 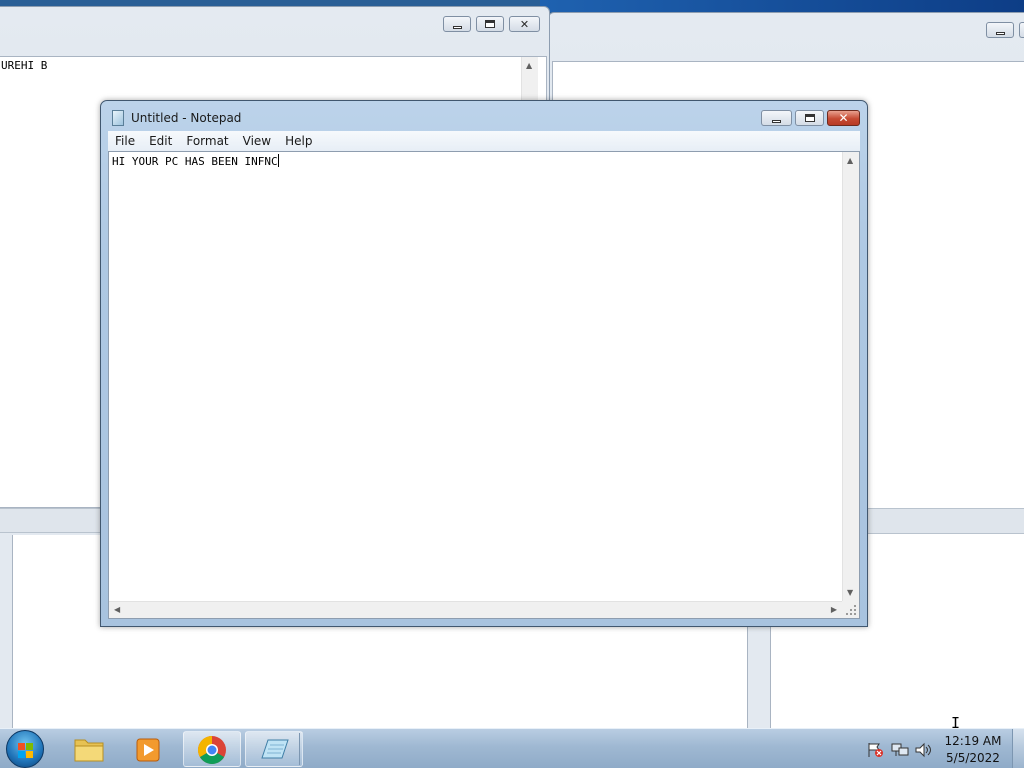 I want to click on media-player-icon, so click(x=148, y=750).